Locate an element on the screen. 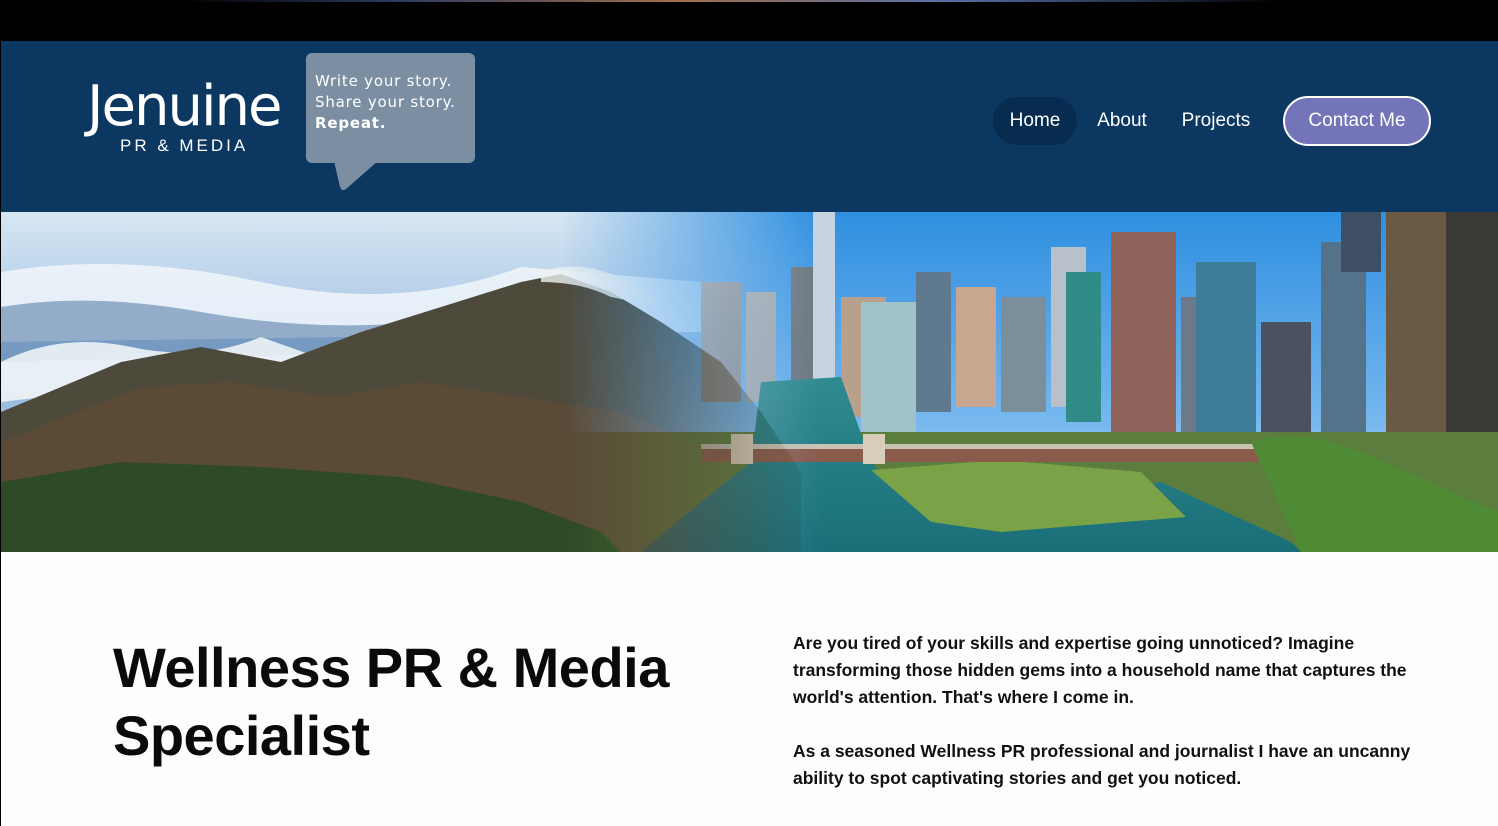 The image size is (1498, 826). brand-name: Jenuine is located at coordinates (184, 106).